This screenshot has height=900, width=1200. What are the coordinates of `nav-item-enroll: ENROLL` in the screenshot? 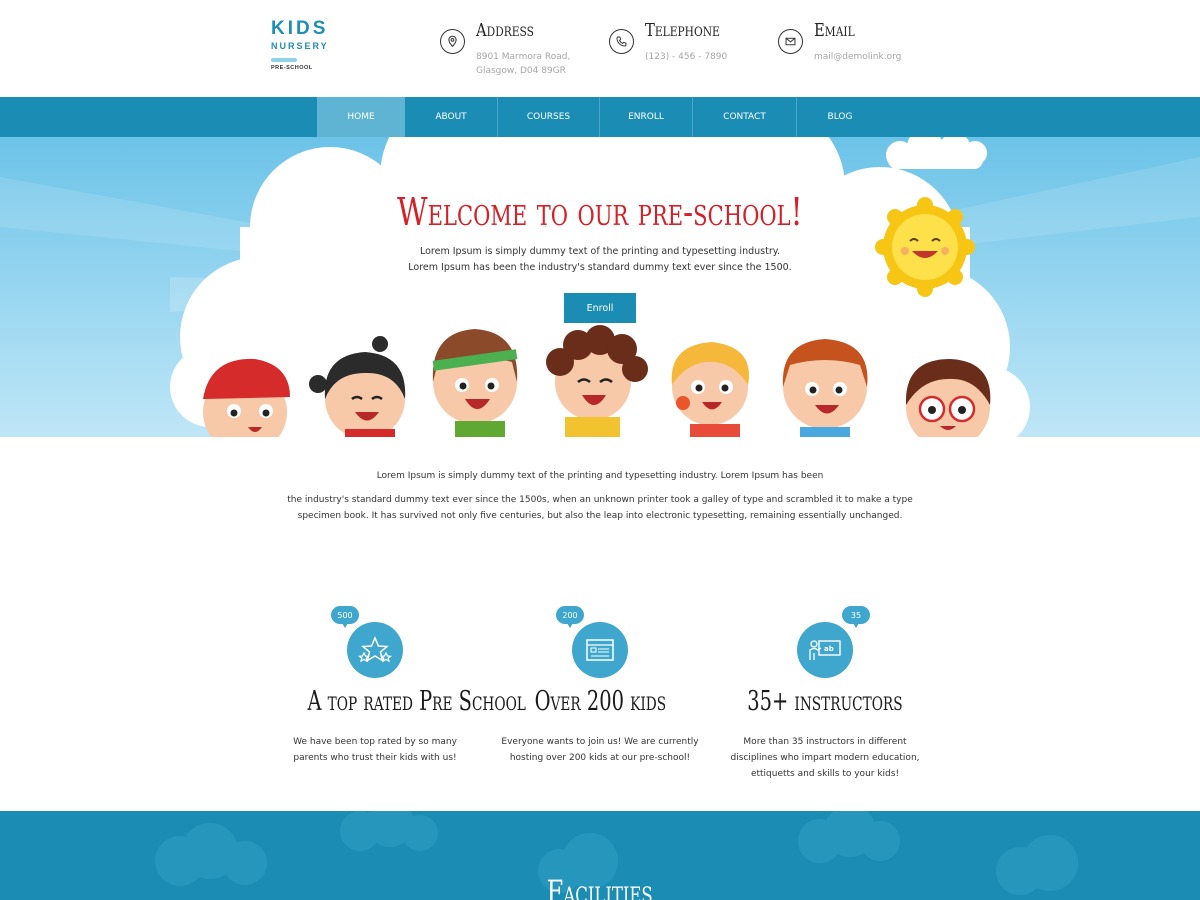 It's located at (646, 117).